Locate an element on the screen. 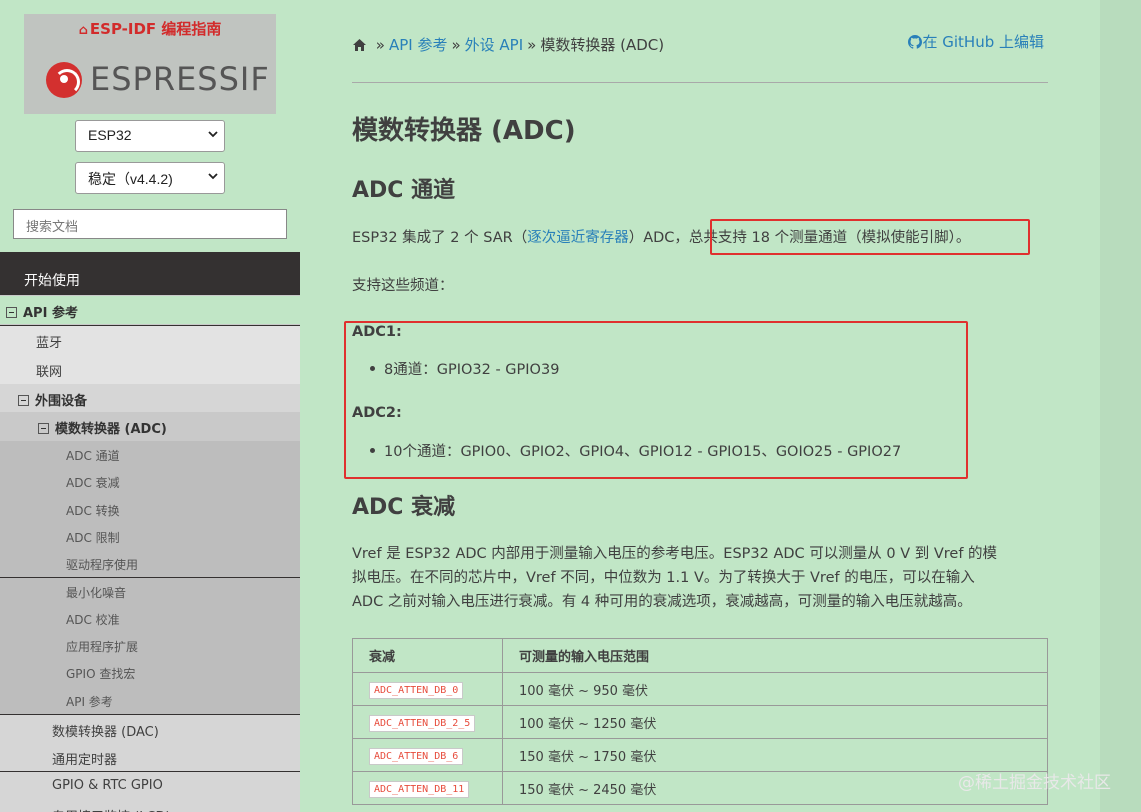 This screenshot has width=1141, height=812. nav-lcd: 专用接口监控 (LCD) is located at coordinates (150, 806).